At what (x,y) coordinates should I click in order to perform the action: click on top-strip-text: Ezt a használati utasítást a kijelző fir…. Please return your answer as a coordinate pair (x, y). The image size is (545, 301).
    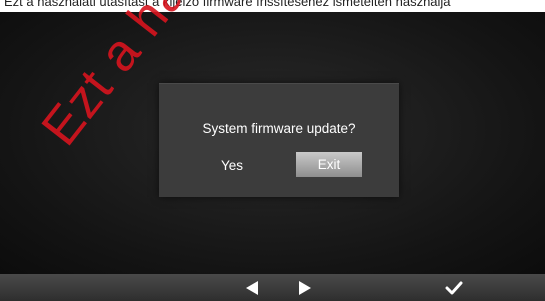
    Looking at the image, I should click on (227, 4).